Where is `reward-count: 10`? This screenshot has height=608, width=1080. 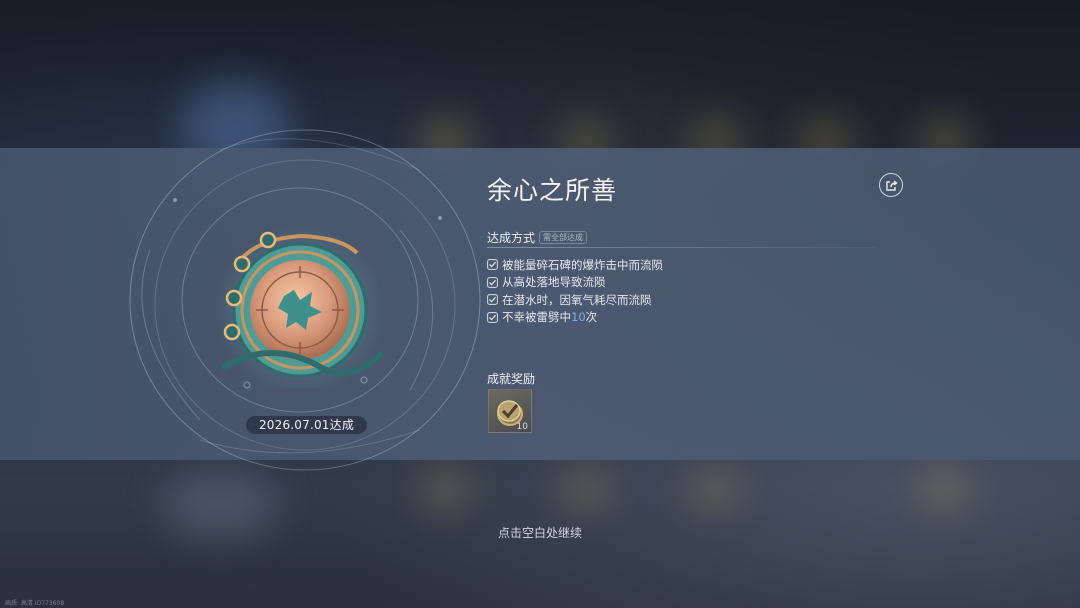 reward-count: 10 is located at coordinates (522, 427).